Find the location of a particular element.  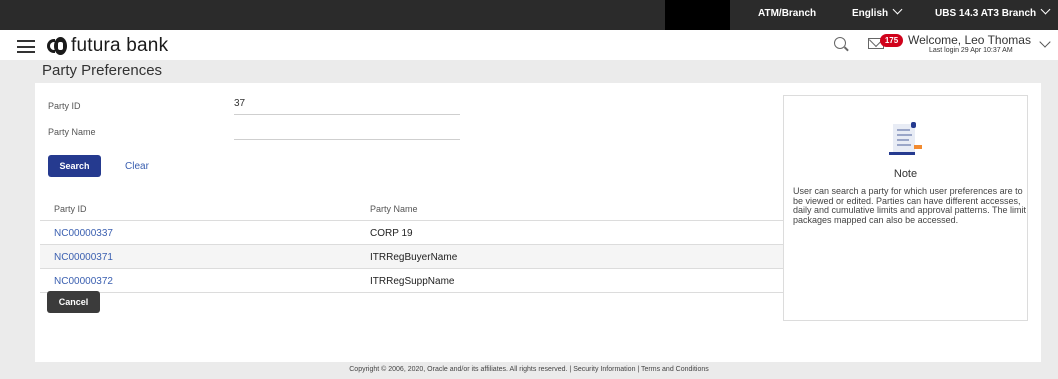

notification-badge: 175 is located at coordinates (891, 40).